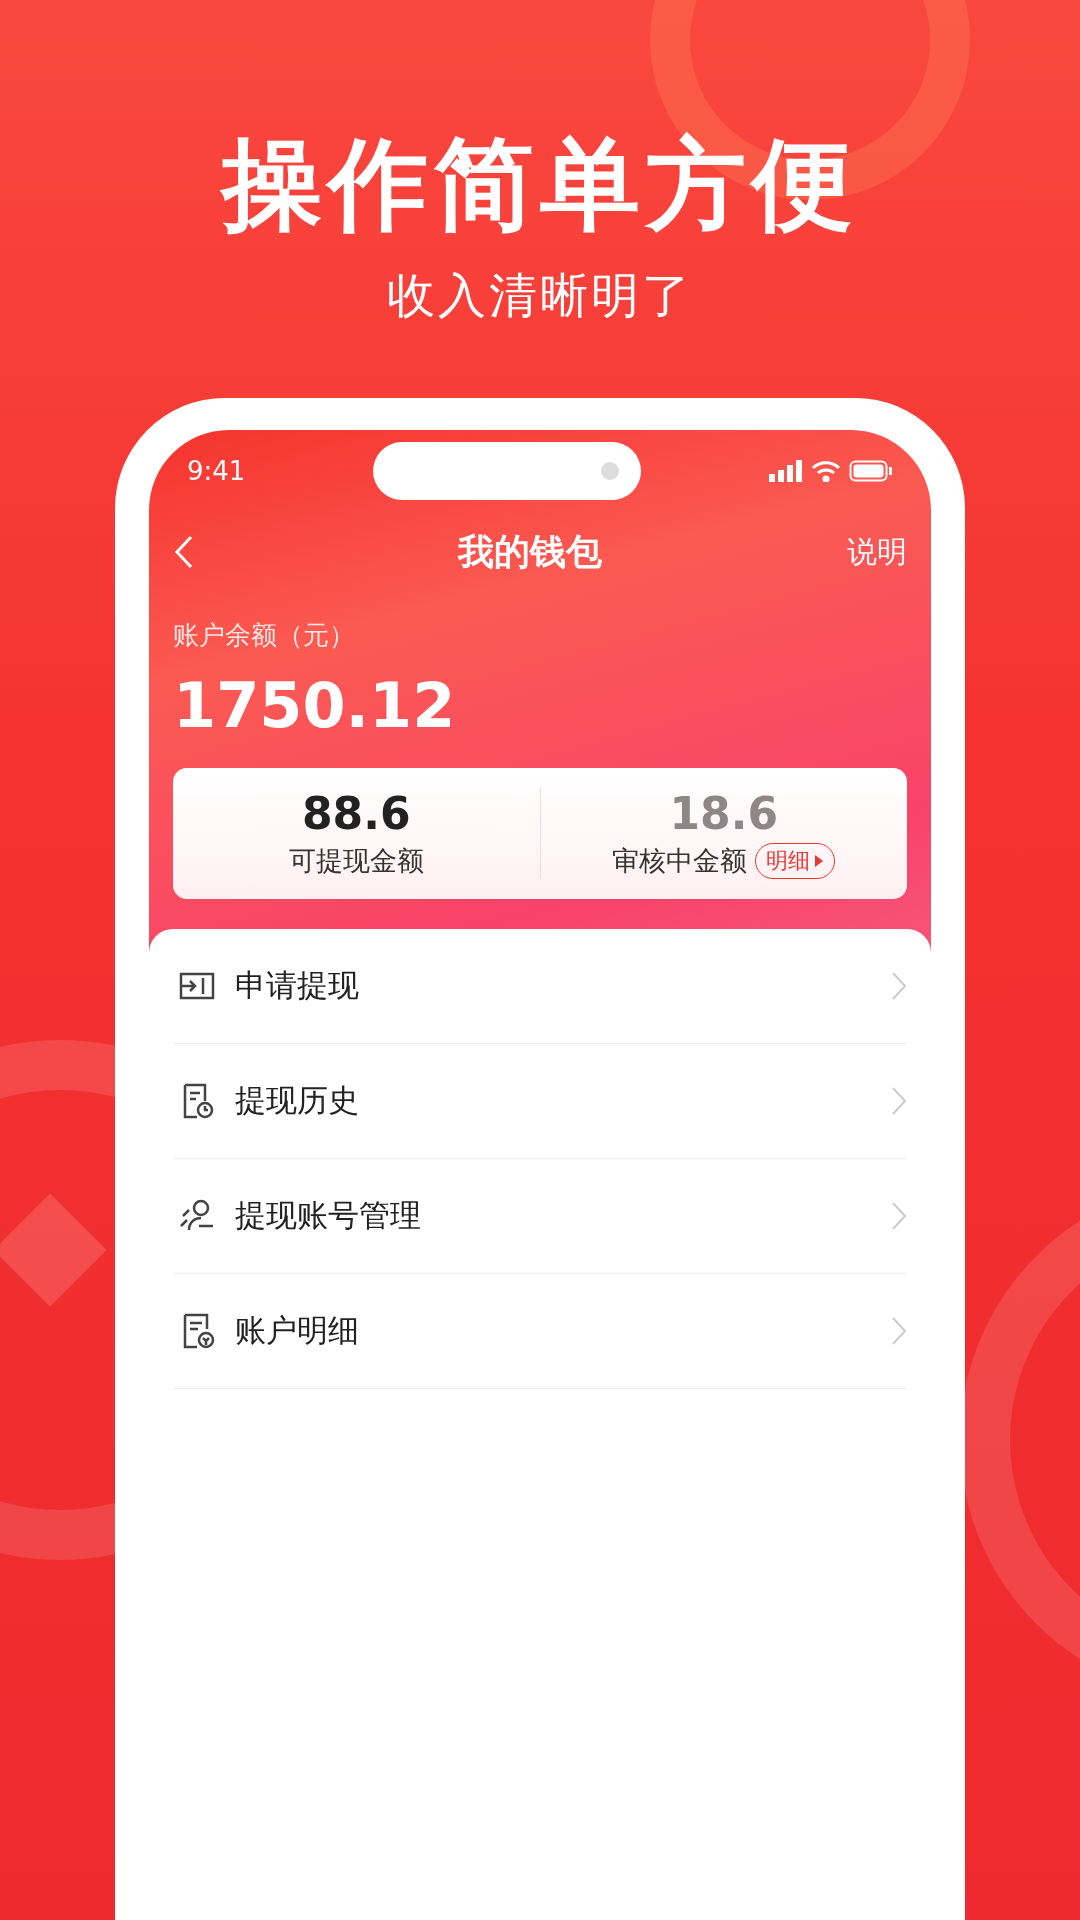  What do you see at coordinates (724, 813) in the screenshot?
I see `amount-value: 18.6` at bounding box center [724, 813].